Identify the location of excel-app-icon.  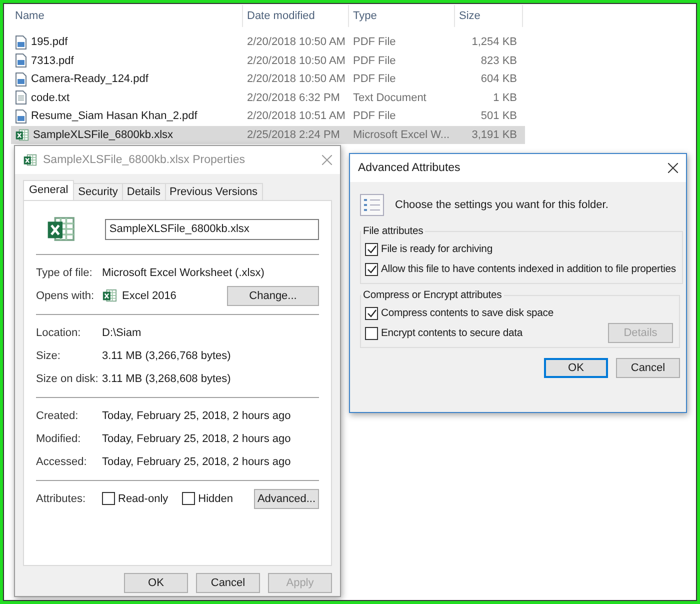
(109, 295).